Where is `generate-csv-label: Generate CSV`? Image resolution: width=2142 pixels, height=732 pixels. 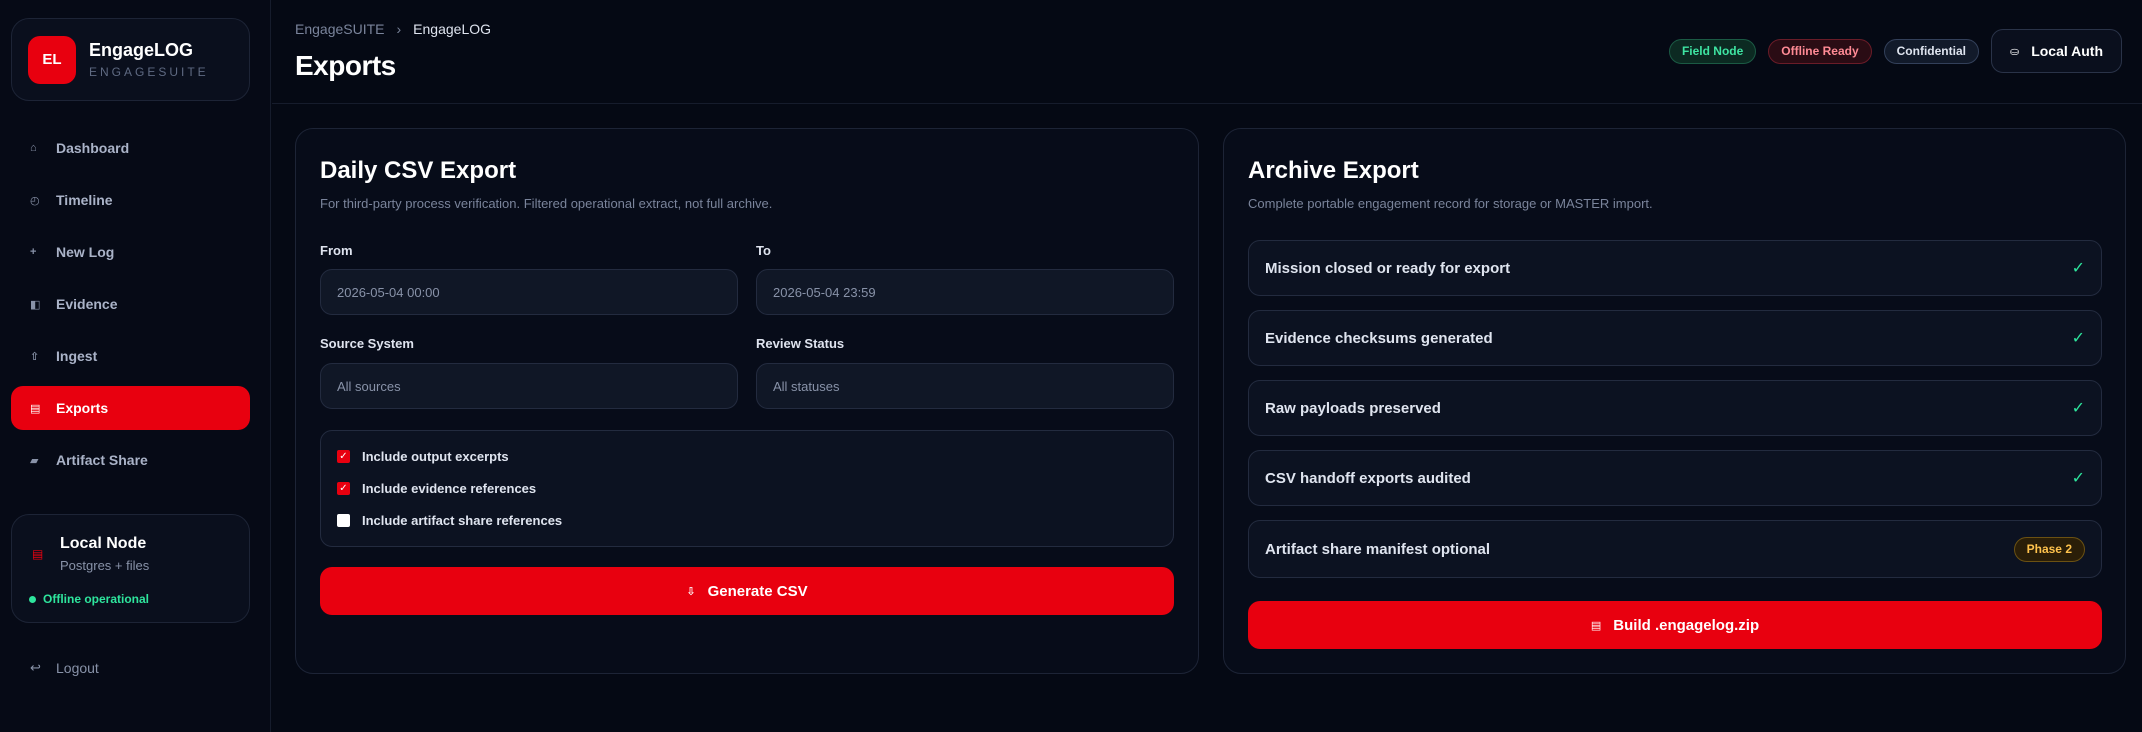 generate-csv-label: Generate CSV is located at coordinates (757, 591).